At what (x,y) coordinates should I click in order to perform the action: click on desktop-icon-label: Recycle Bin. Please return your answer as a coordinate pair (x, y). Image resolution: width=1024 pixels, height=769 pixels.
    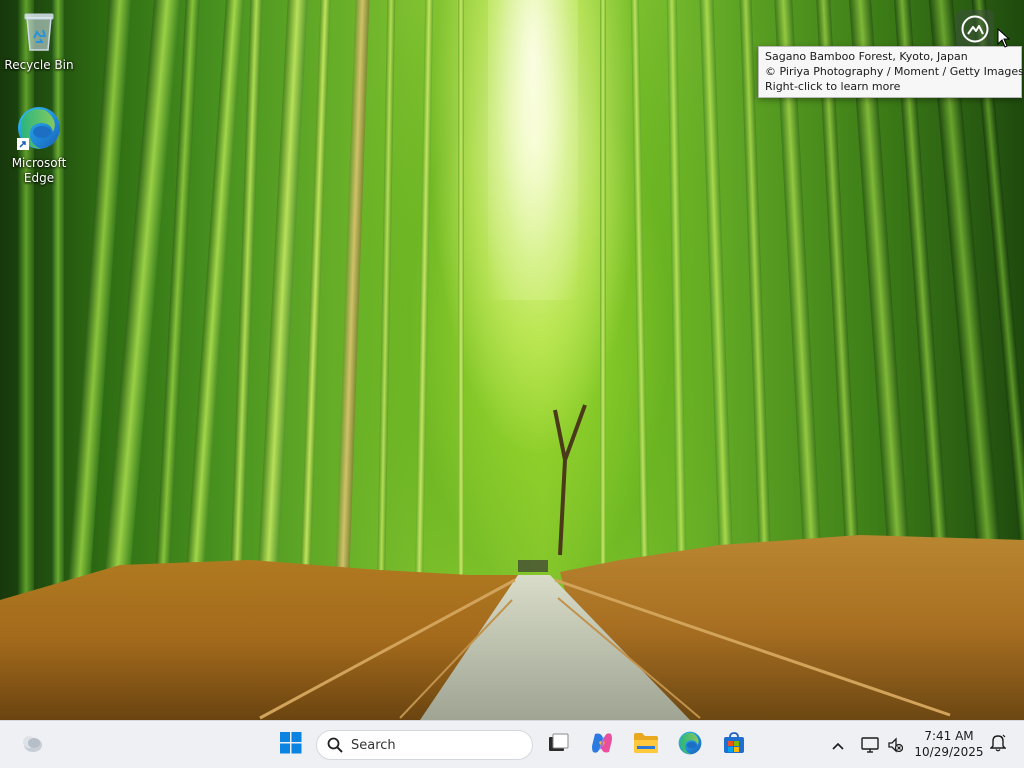
    Looking at the image, I should click on (39, 65).